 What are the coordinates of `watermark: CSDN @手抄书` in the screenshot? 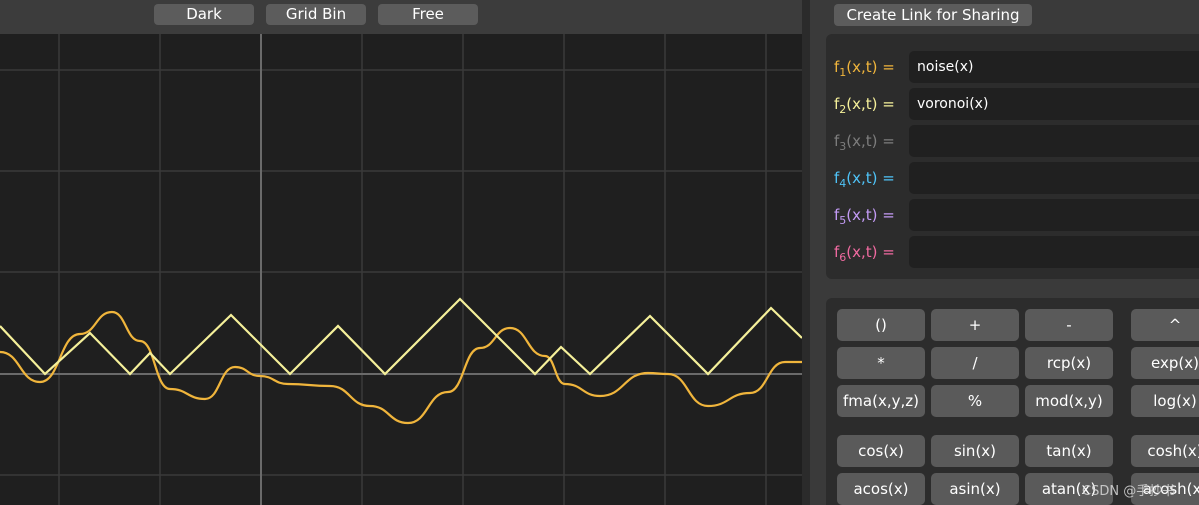 It's located at (1129, 491).